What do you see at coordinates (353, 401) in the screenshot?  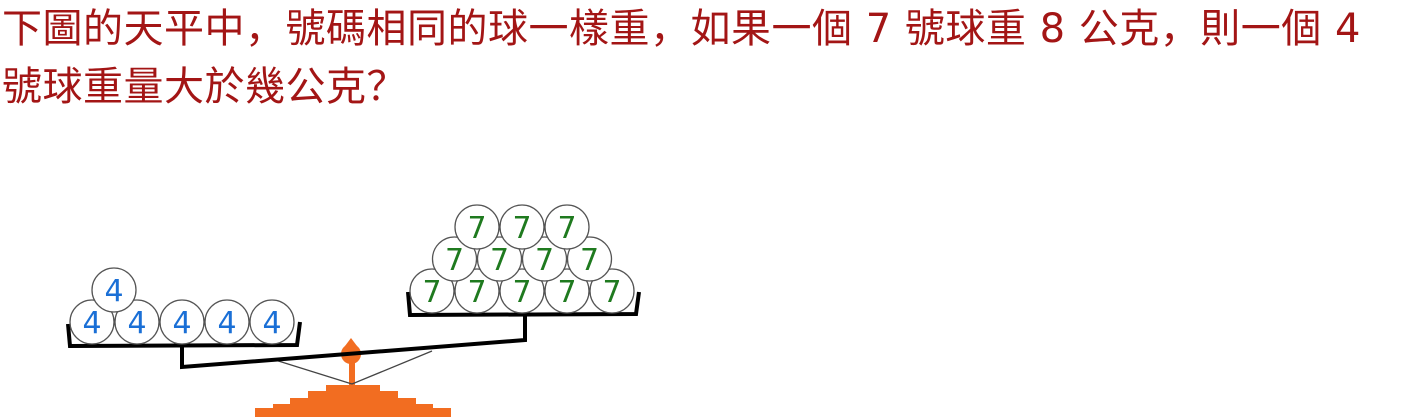 I see `scale-base` at bounding box center [353, 401].